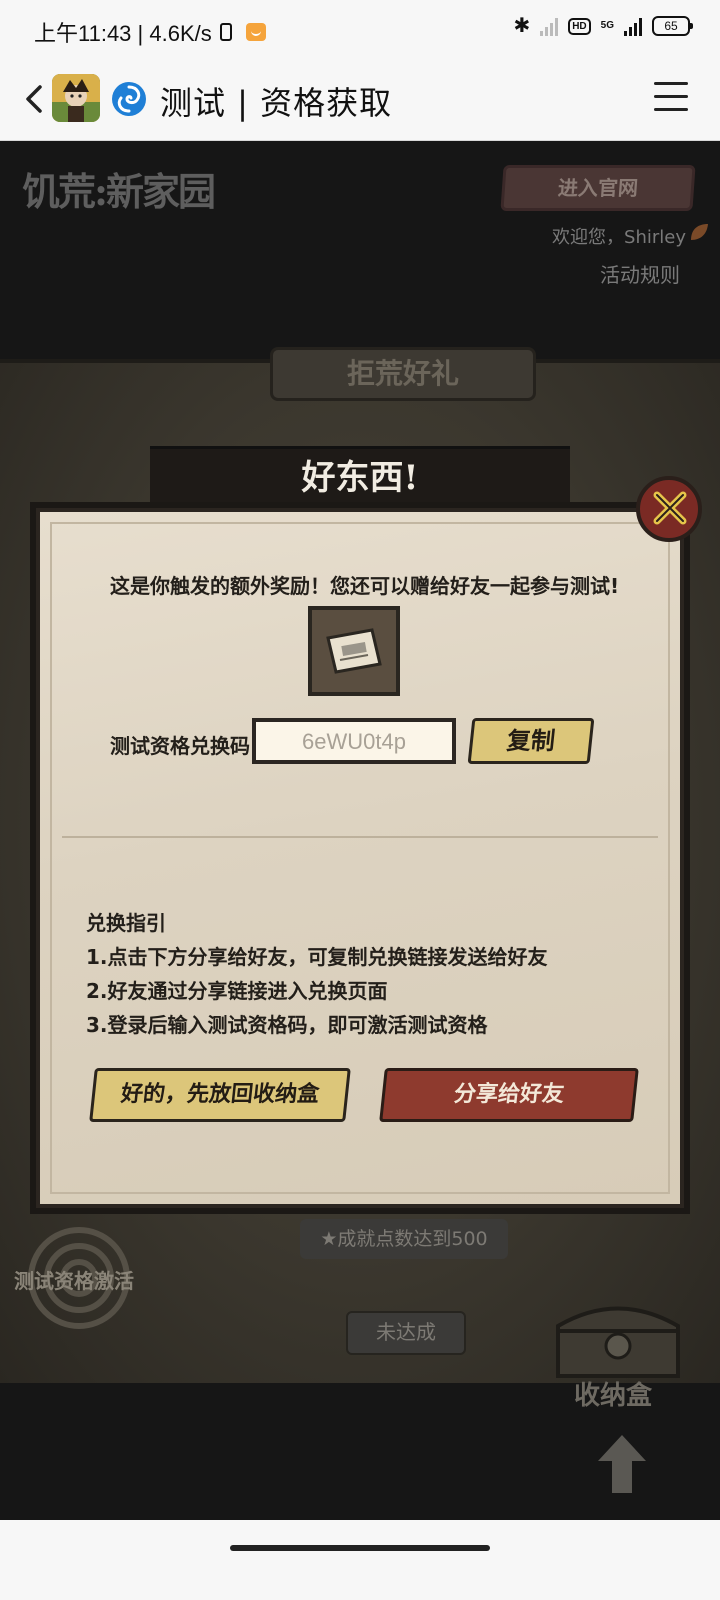  Describe the element at coordinates (509, 1095) in the screenshot. I see `share-button: 分享给好友` at that location.